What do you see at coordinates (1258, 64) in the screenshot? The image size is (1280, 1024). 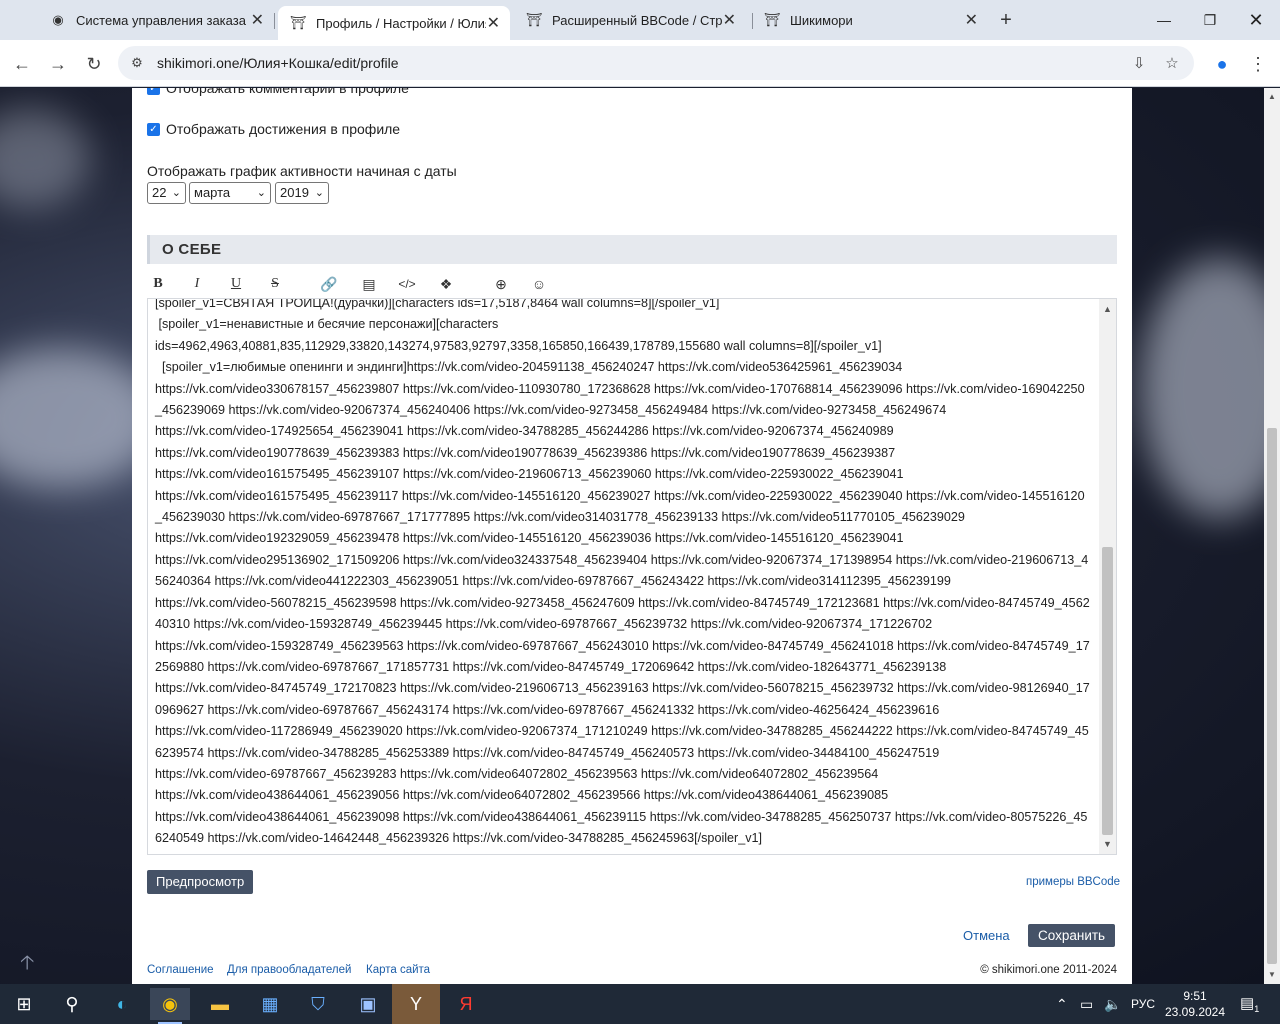 I see `menu-dots-icon: ⋮` at bounding box center [1258, 64].